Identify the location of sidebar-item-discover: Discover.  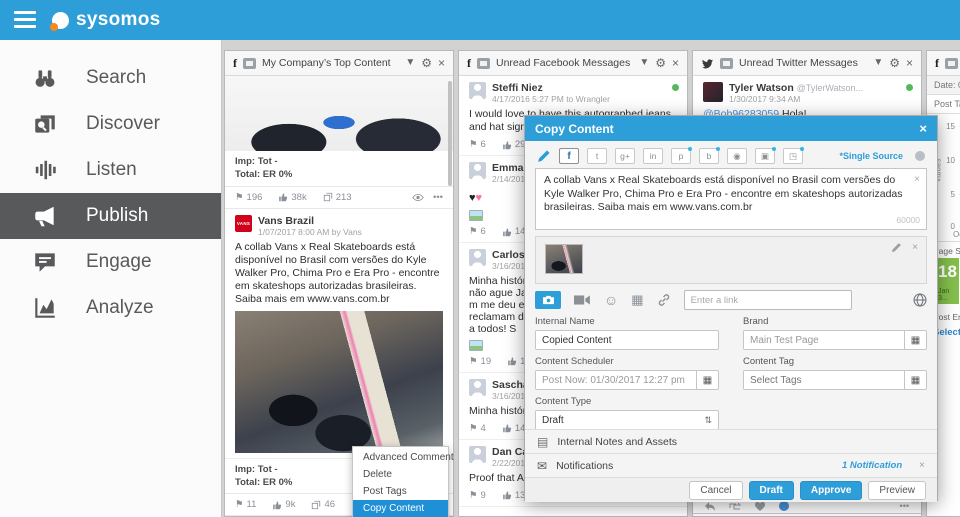
(110, 124).